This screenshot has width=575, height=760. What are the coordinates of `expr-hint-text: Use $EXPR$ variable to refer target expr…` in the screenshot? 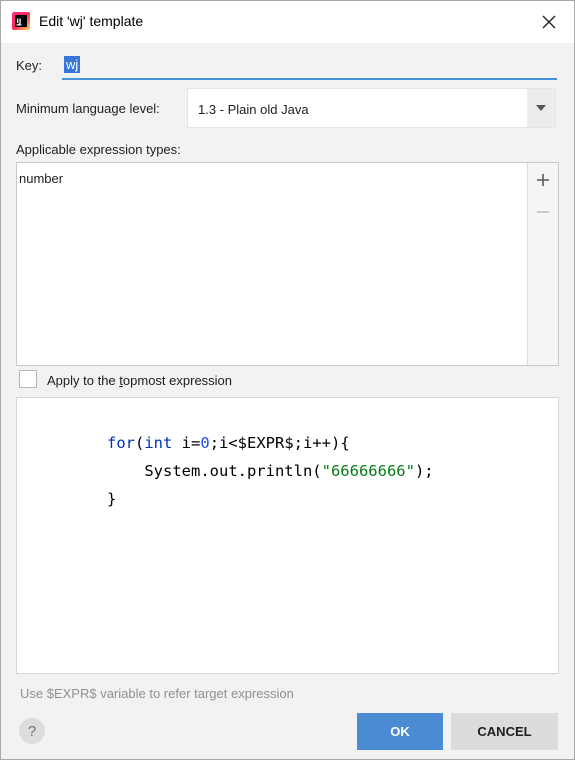 It's located at (157, 693).